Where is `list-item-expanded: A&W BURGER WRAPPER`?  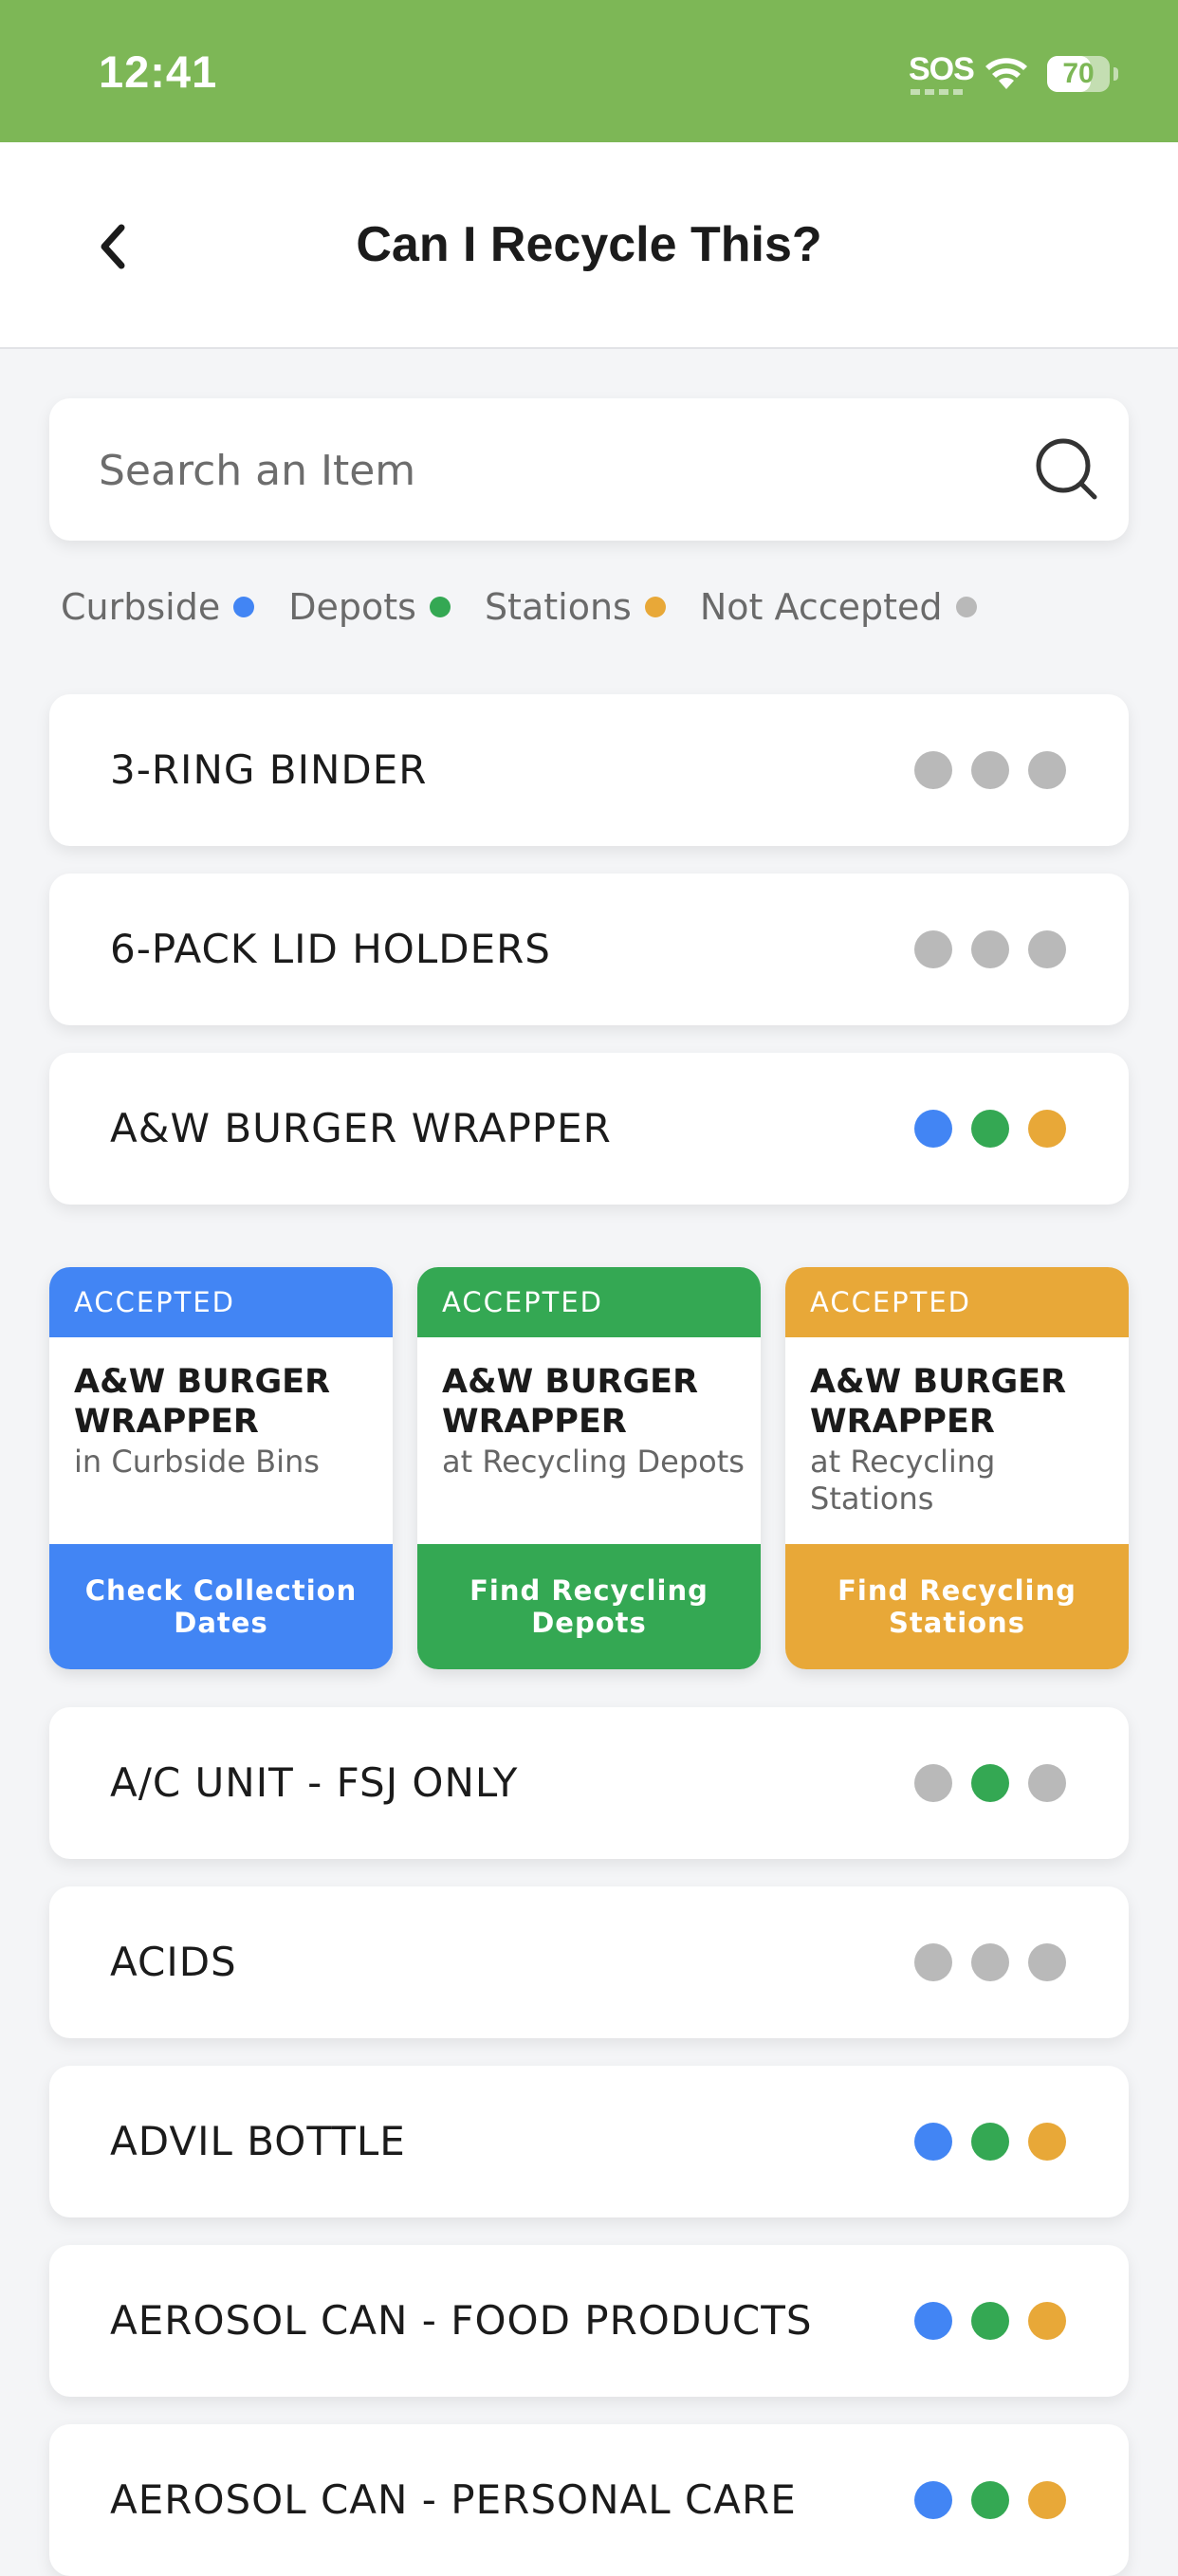 list-item-expanded: A&W BURGER WRAPPER is located at coordinates (589, 1129).